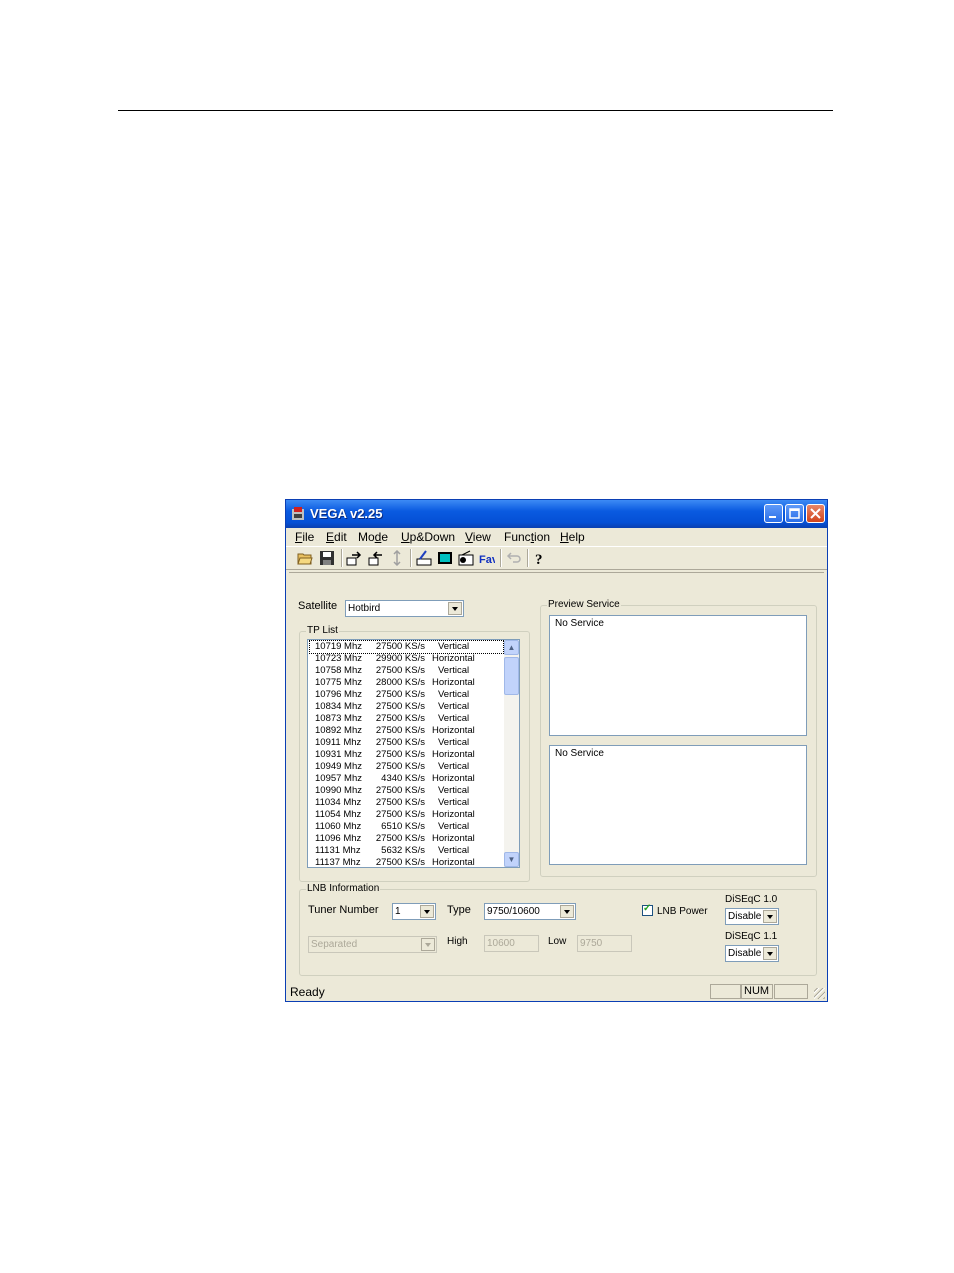 This screenshot has width=954, height=1273. What do you see at coordinates (752, 916) in the screenshot?
I see `diseqc10-select: Disable` at bounding box center [752, 916].